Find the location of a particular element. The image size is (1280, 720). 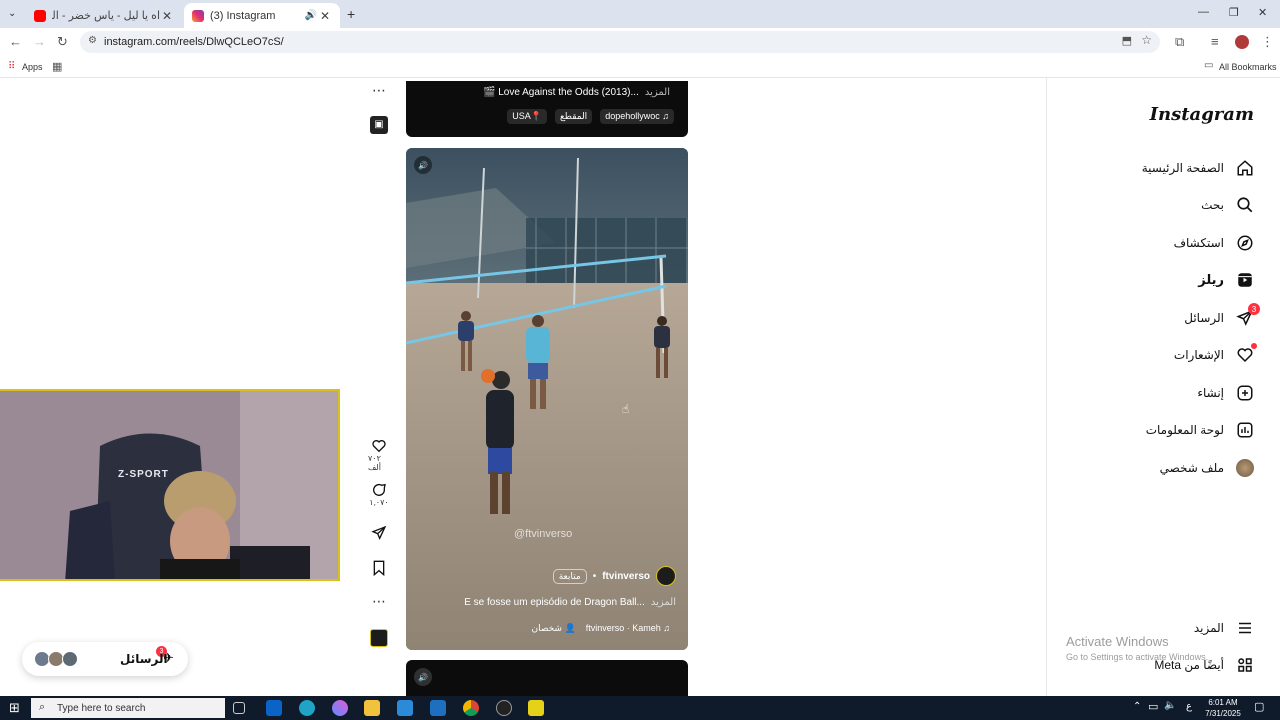

windows-start-icon: ⊞ is located at coordinates (14, 708).